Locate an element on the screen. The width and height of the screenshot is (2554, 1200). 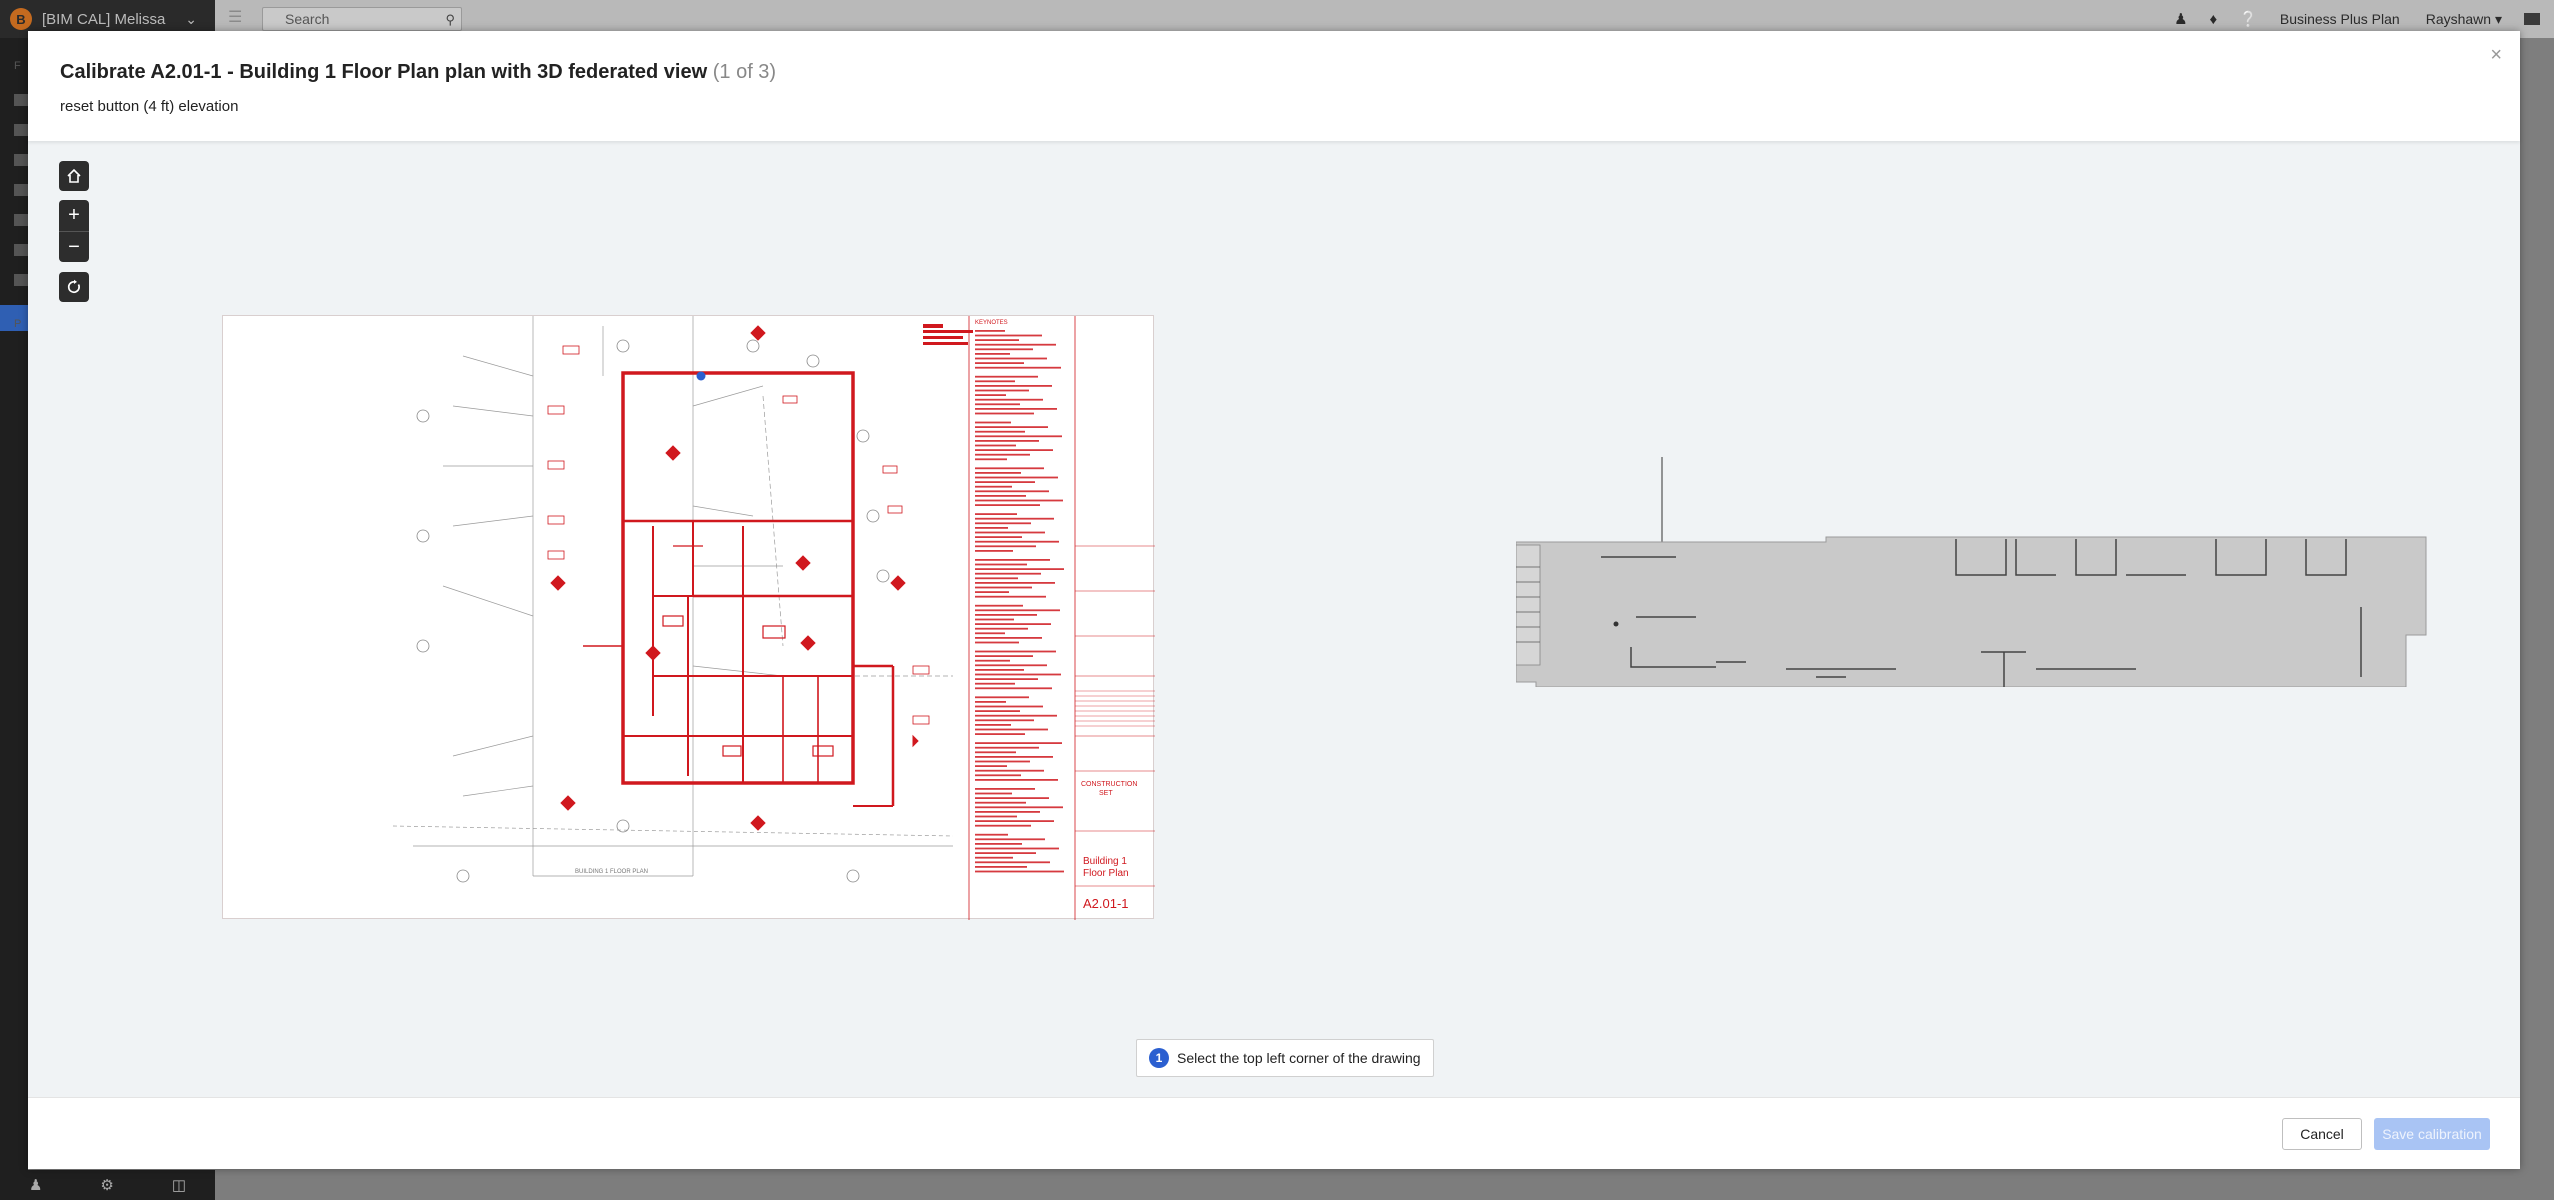
federated-3d-model-view is located at coordinates (1975, 576).